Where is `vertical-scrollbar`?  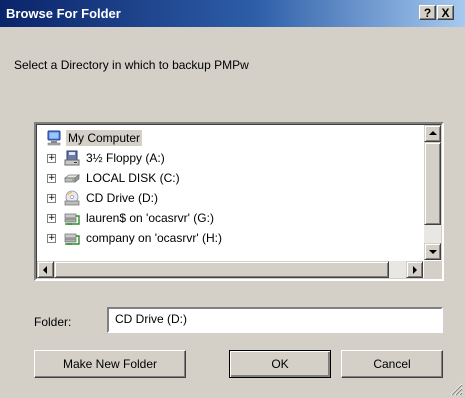
vertical-scrollbar is located at coordinates (432, 192).